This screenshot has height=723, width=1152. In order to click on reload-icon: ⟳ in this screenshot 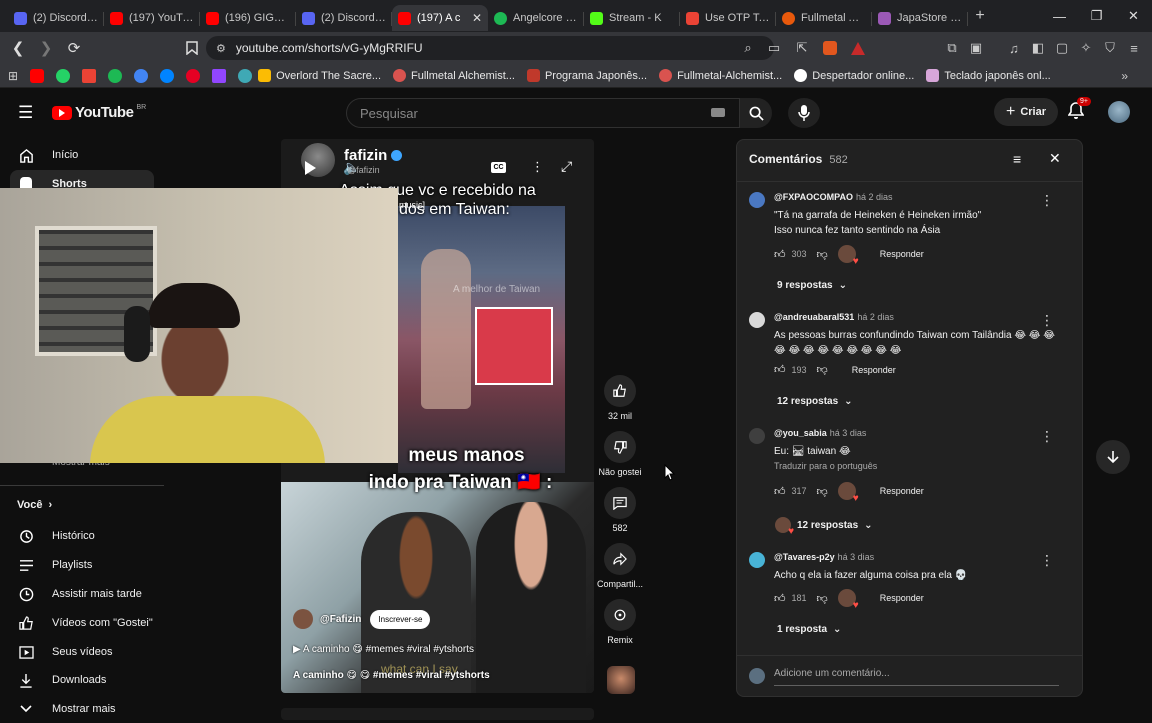, I will do `click(74, 48)`.